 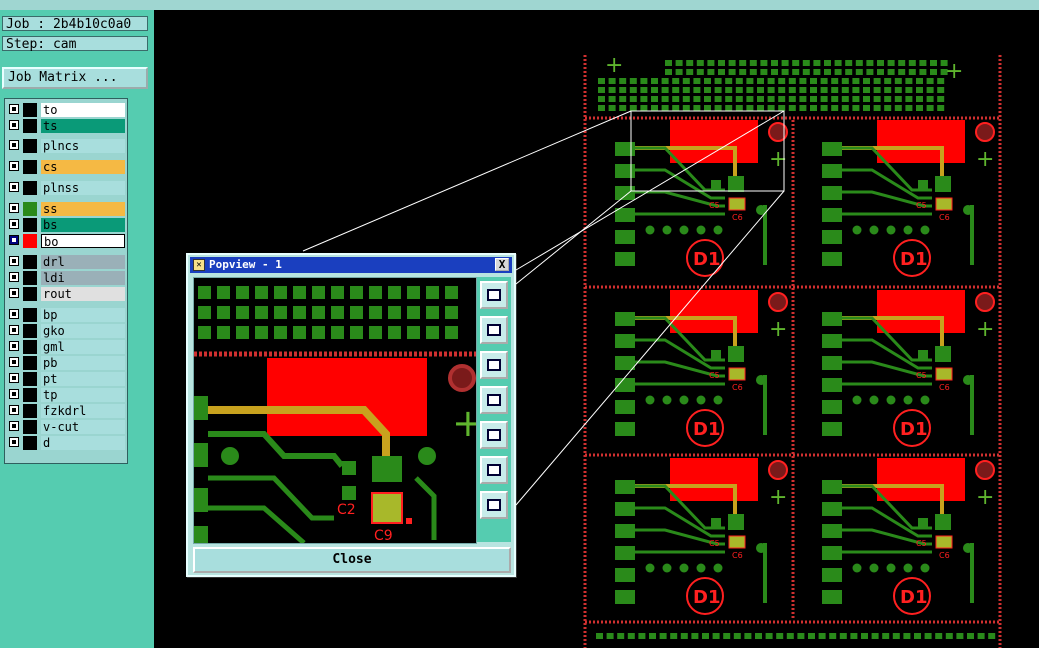 I want to click on layer-row-gml: gml, so click(x=66, y=347).